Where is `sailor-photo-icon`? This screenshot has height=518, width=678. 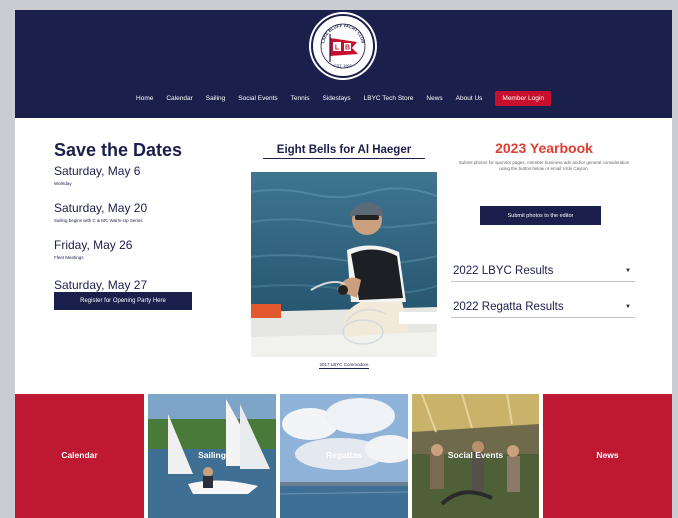 sailor-photo-icon is located at coordinates (344, 264).